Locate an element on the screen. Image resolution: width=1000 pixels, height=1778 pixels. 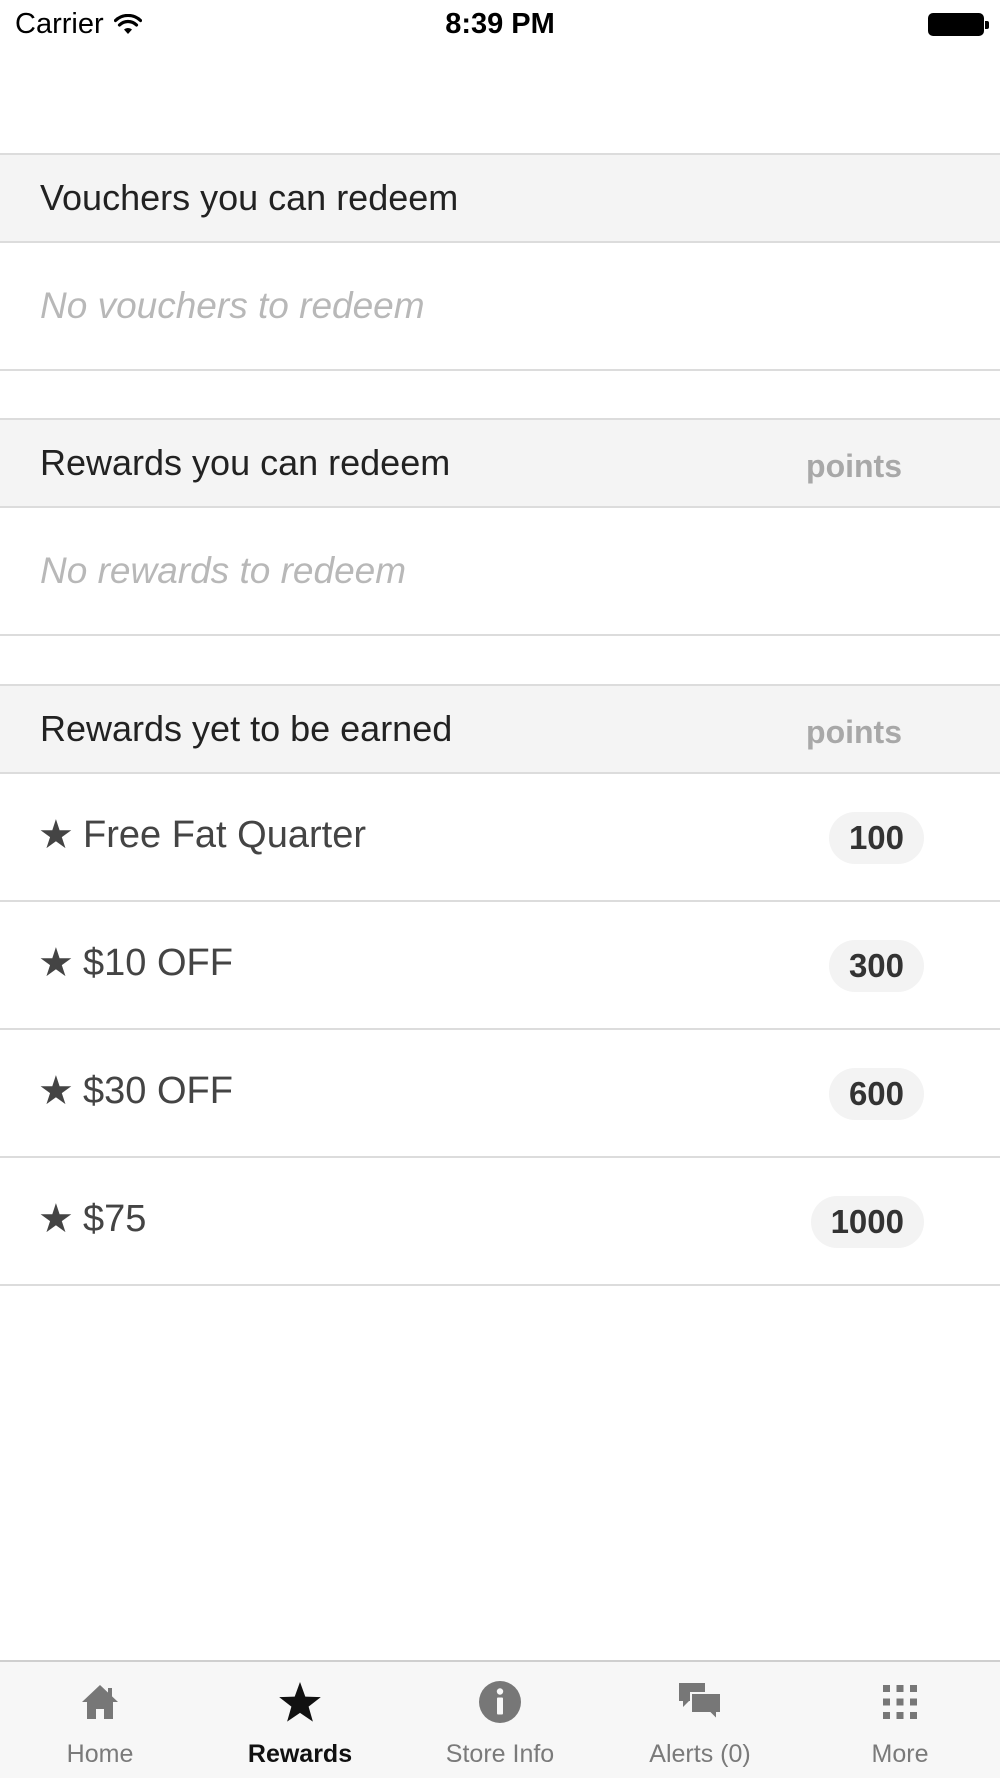
tab-bar: Home Rewards Store Info Alerts (0) More is located at coordinates (500, 1719).